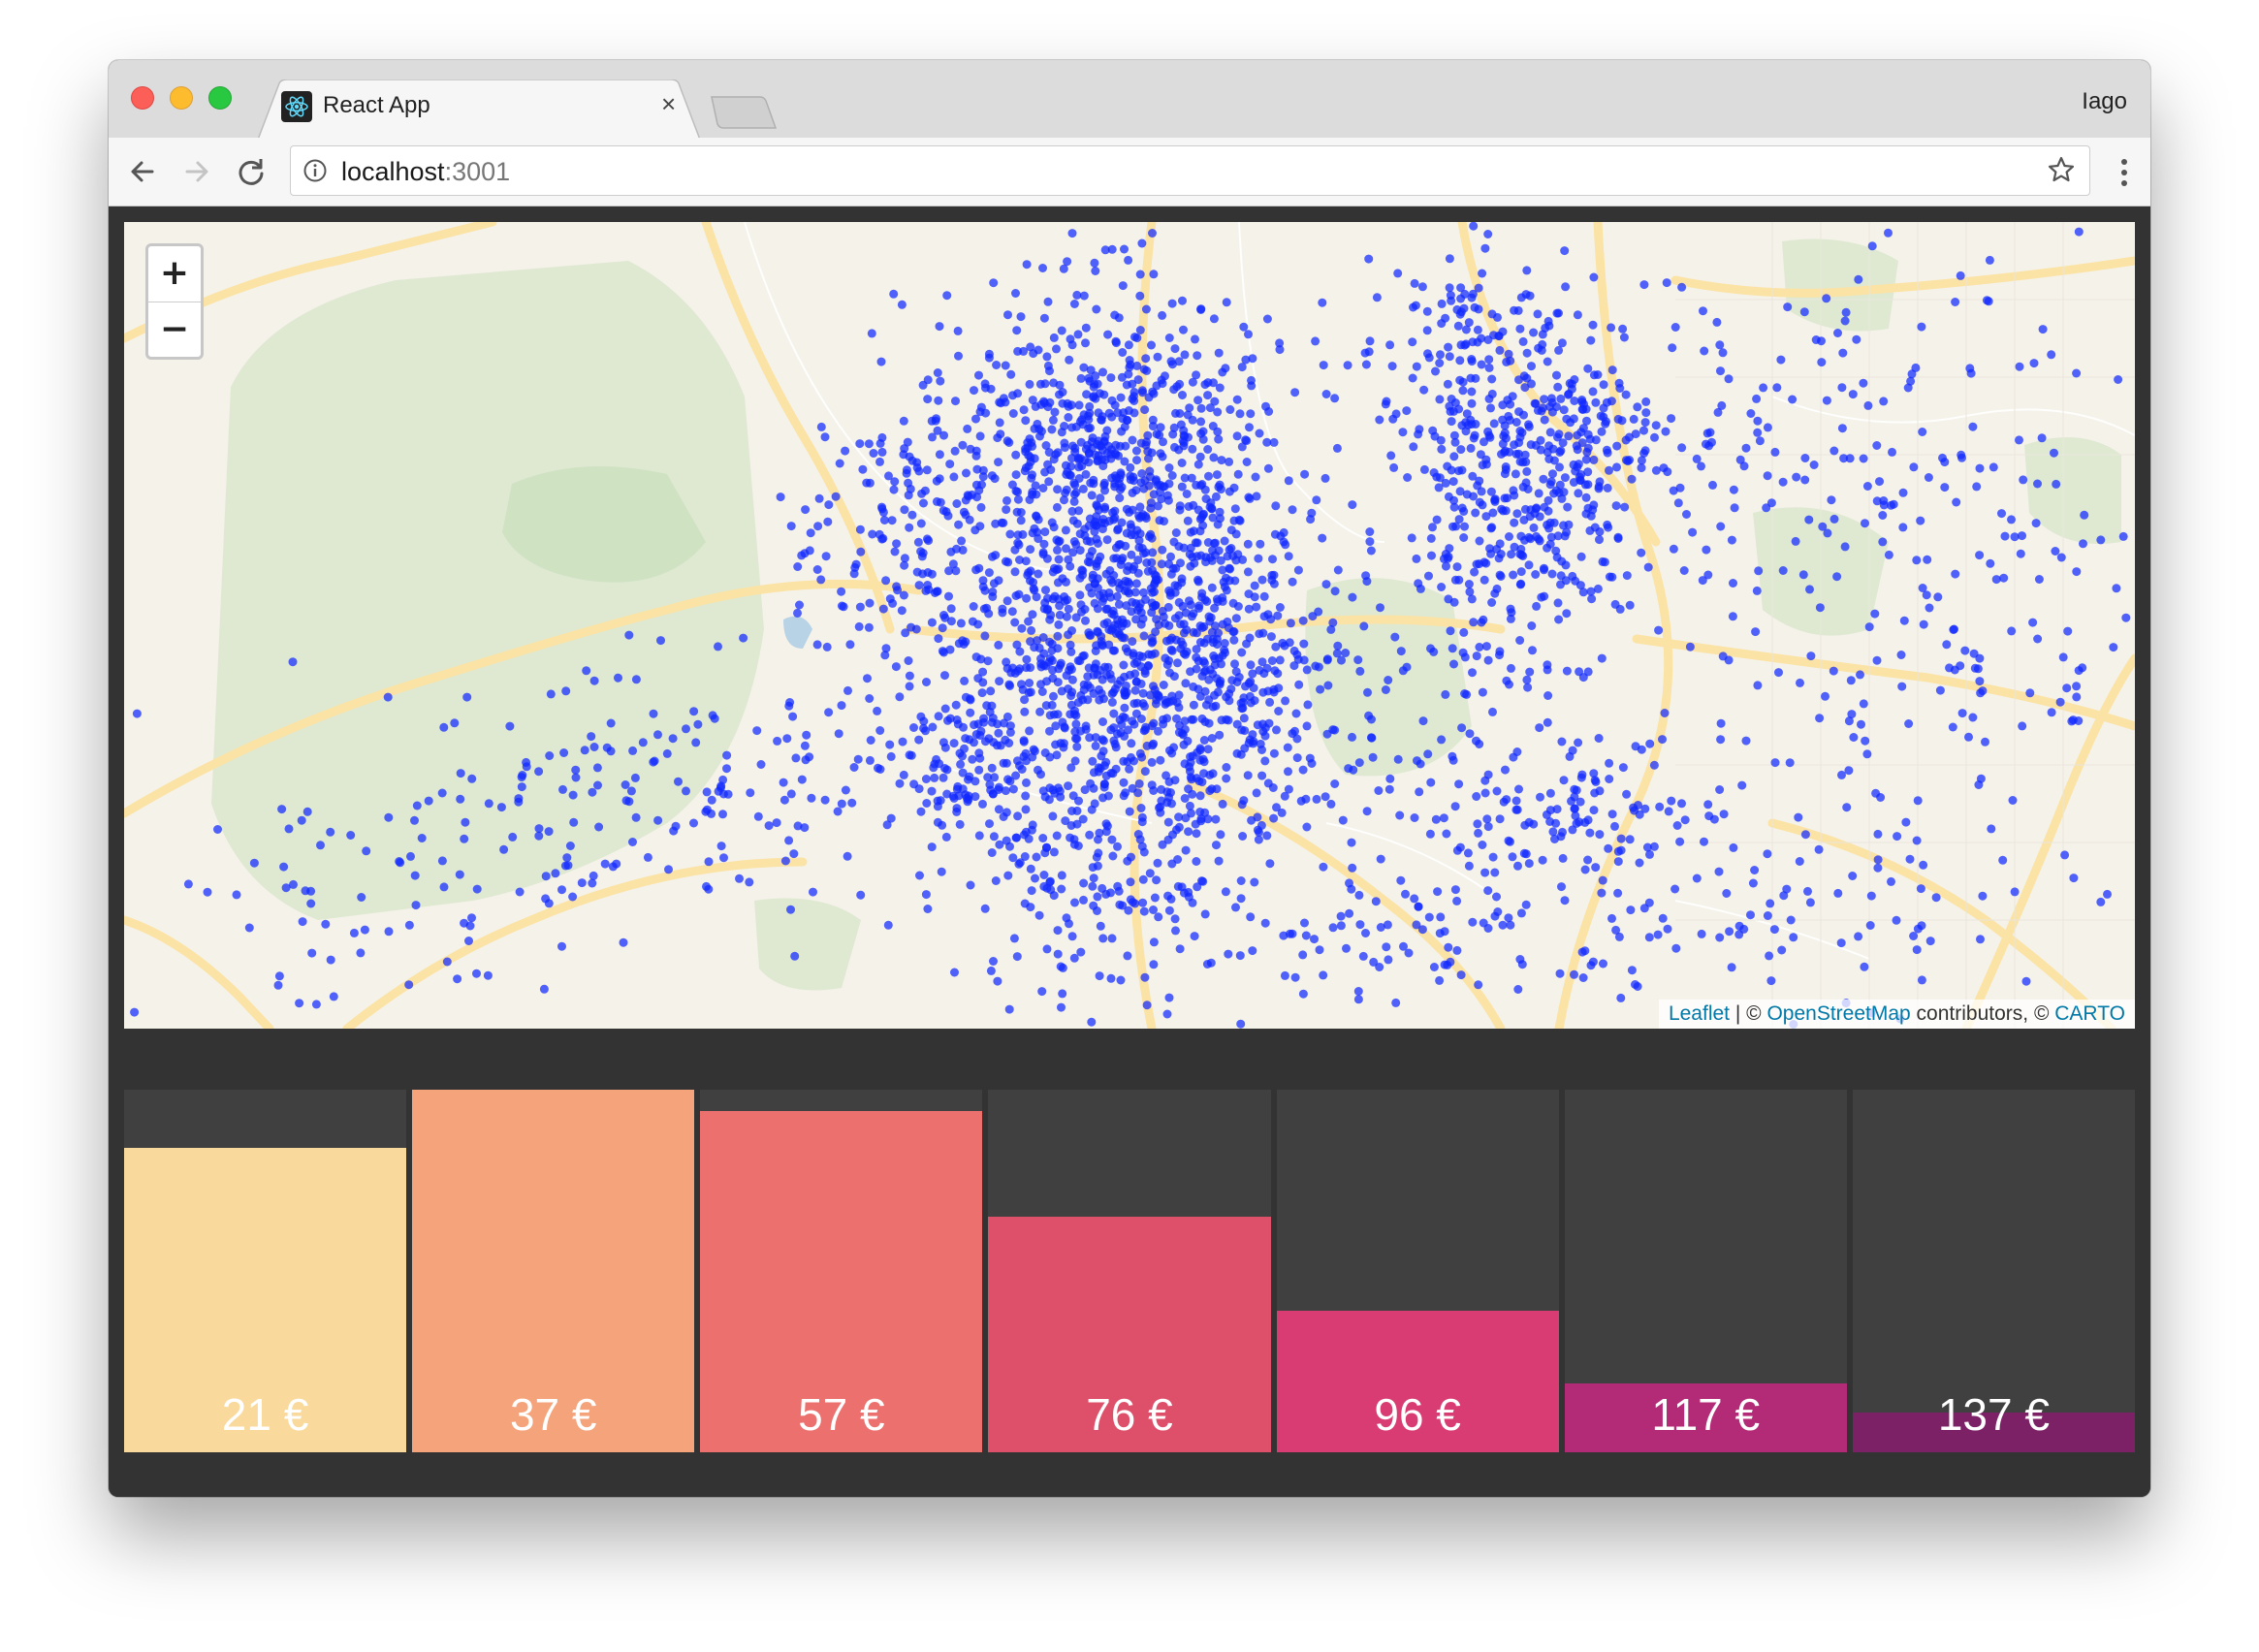 Image resolution: width=2259 pixels, height=1652 pixels. What do you see at coordinates (174, 329) in the screenshot?
I see `zoom-out-button: −` at bounding box center [174, 329].